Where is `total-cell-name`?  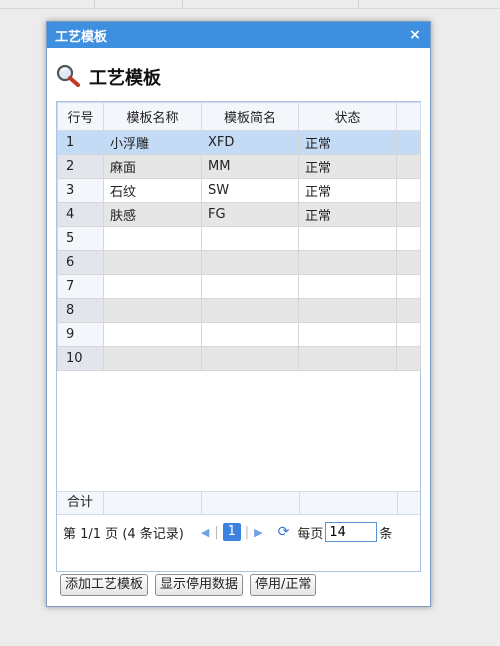 total-cell-name is located at coordinates (153, 503).